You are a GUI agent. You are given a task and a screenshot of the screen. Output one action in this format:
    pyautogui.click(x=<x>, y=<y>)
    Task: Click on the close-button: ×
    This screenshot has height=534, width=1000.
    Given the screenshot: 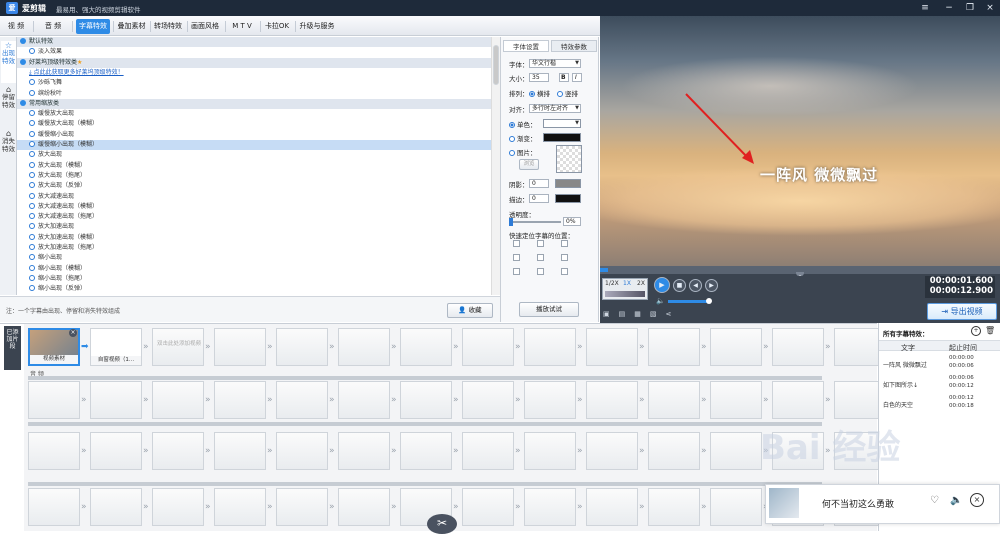 What is the action you would take?
    pyautogui.click(x=990, y=8)
    